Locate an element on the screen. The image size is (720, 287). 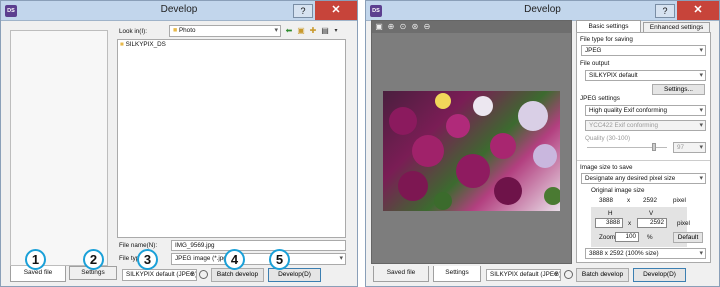
list-item: ■ SILKYPIX_DS is located at coordinates (143, 44).